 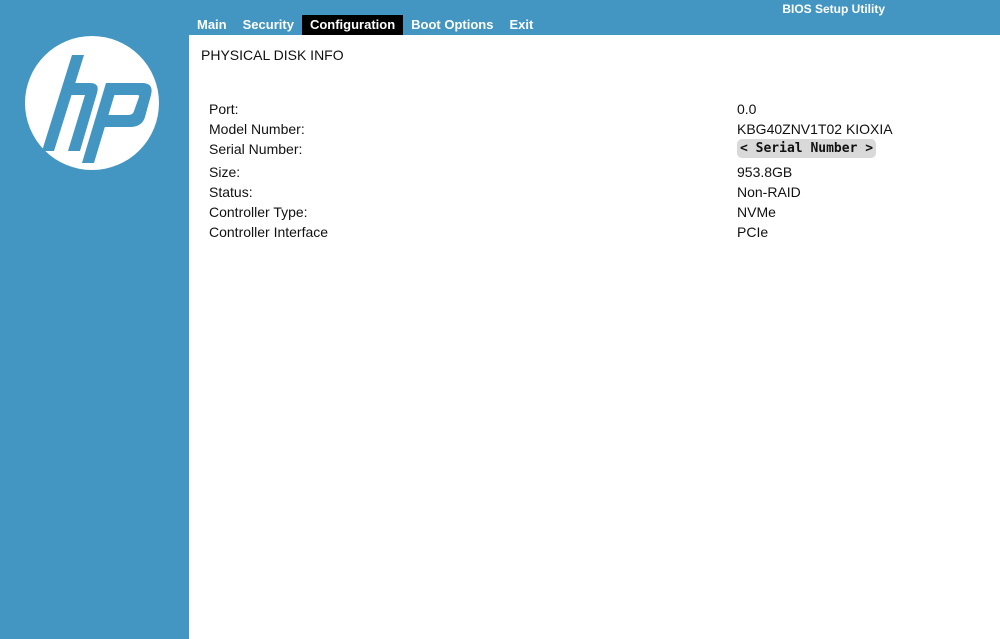 What do you see at coordinates (594, 111) in the screenshot?
I see `info-row-port: Port: 0.0` at bounding box center [594, 111].